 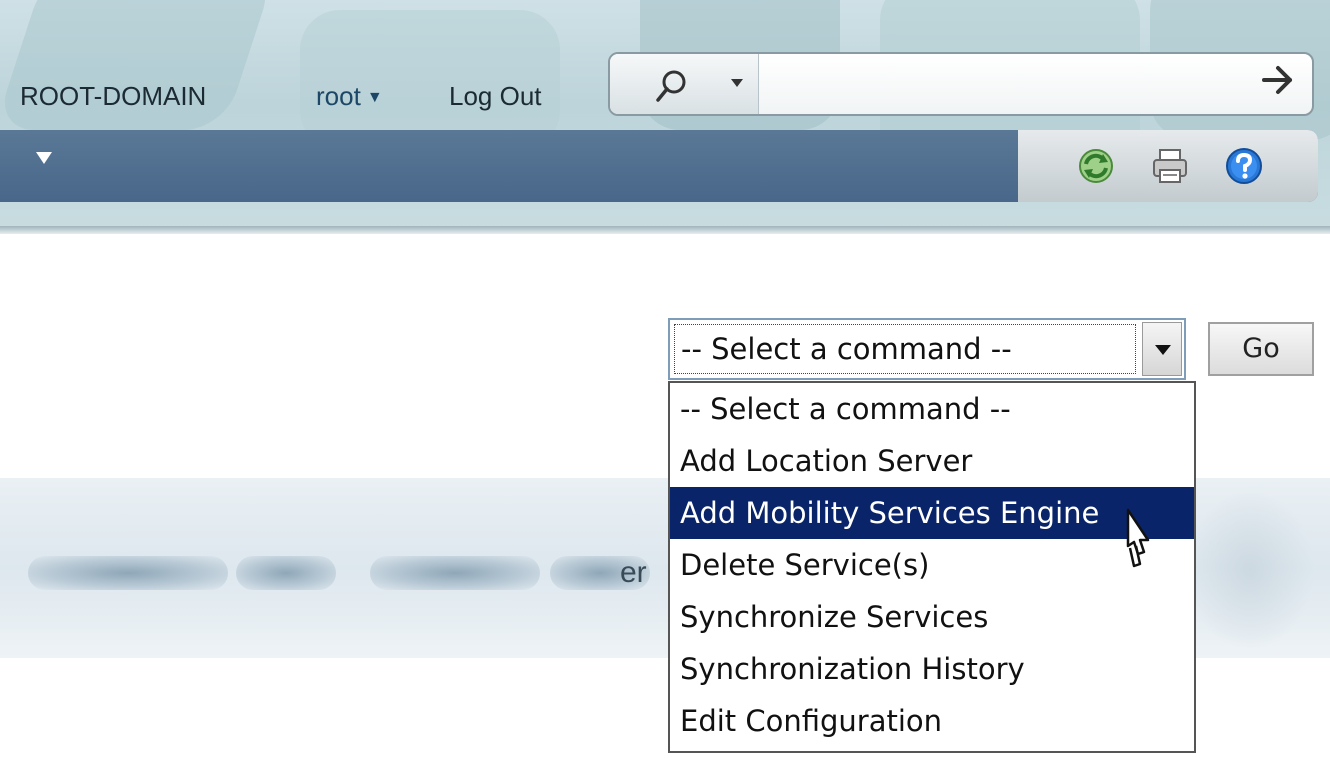 I want to click on chevron-down-icon, so click(x=737, y=83).